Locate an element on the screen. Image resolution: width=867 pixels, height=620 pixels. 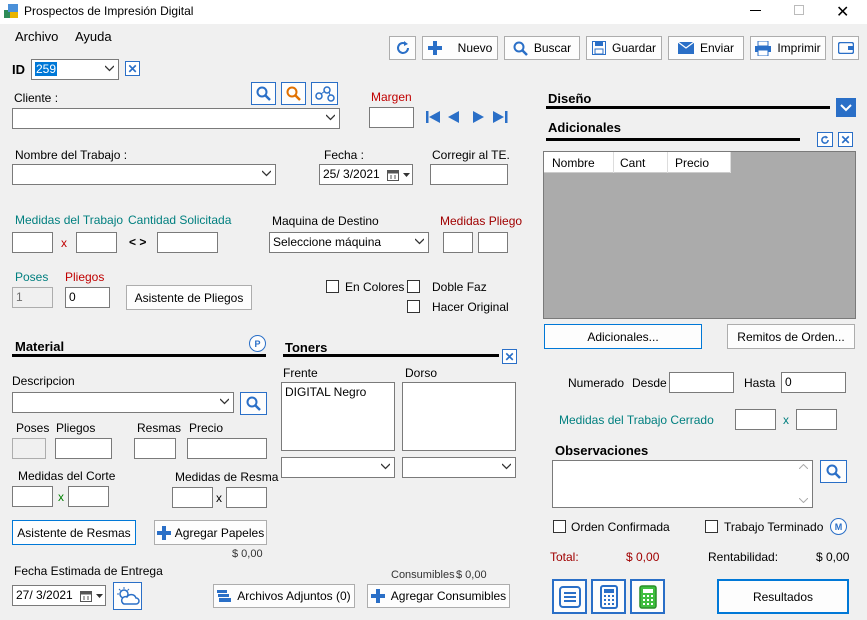
material-poses-input is located at coordinates (29, 448).